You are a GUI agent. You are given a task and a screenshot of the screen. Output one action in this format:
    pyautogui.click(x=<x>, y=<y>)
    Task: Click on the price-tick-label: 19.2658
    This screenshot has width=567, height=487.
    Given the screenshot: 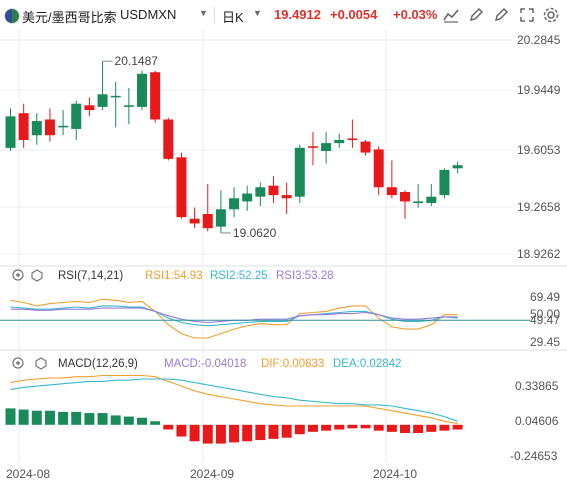 What is the action you would take?
    pyautogui.click(x=539, y=207)
    